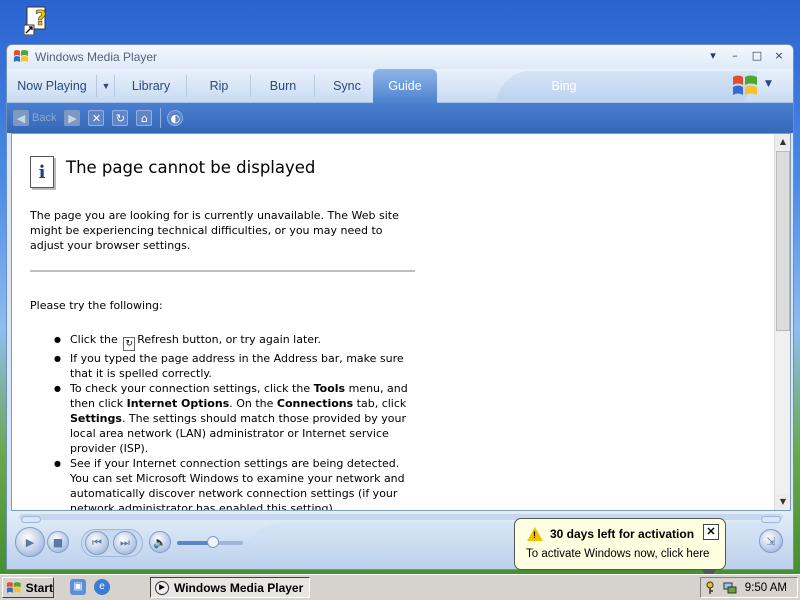  Describe the element at coordinates (42, 172) in the screenshot. I see `info-icon: i` at that location.